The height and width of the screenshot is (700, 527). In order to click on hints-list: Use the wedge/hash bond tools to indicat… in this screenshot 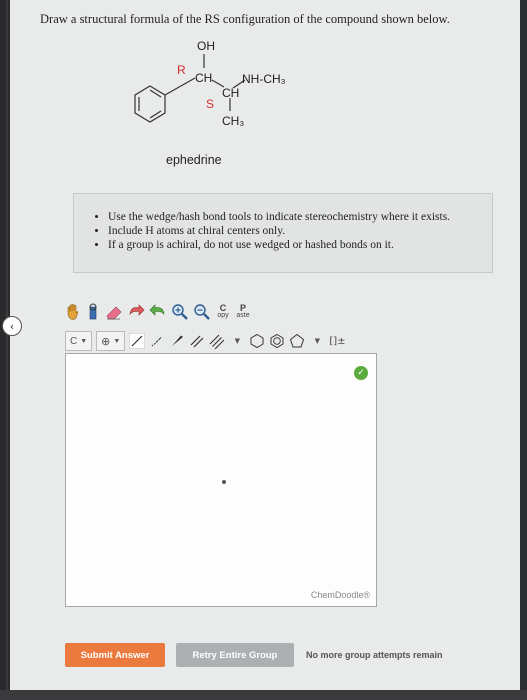, I will do `click(287, 231)`.